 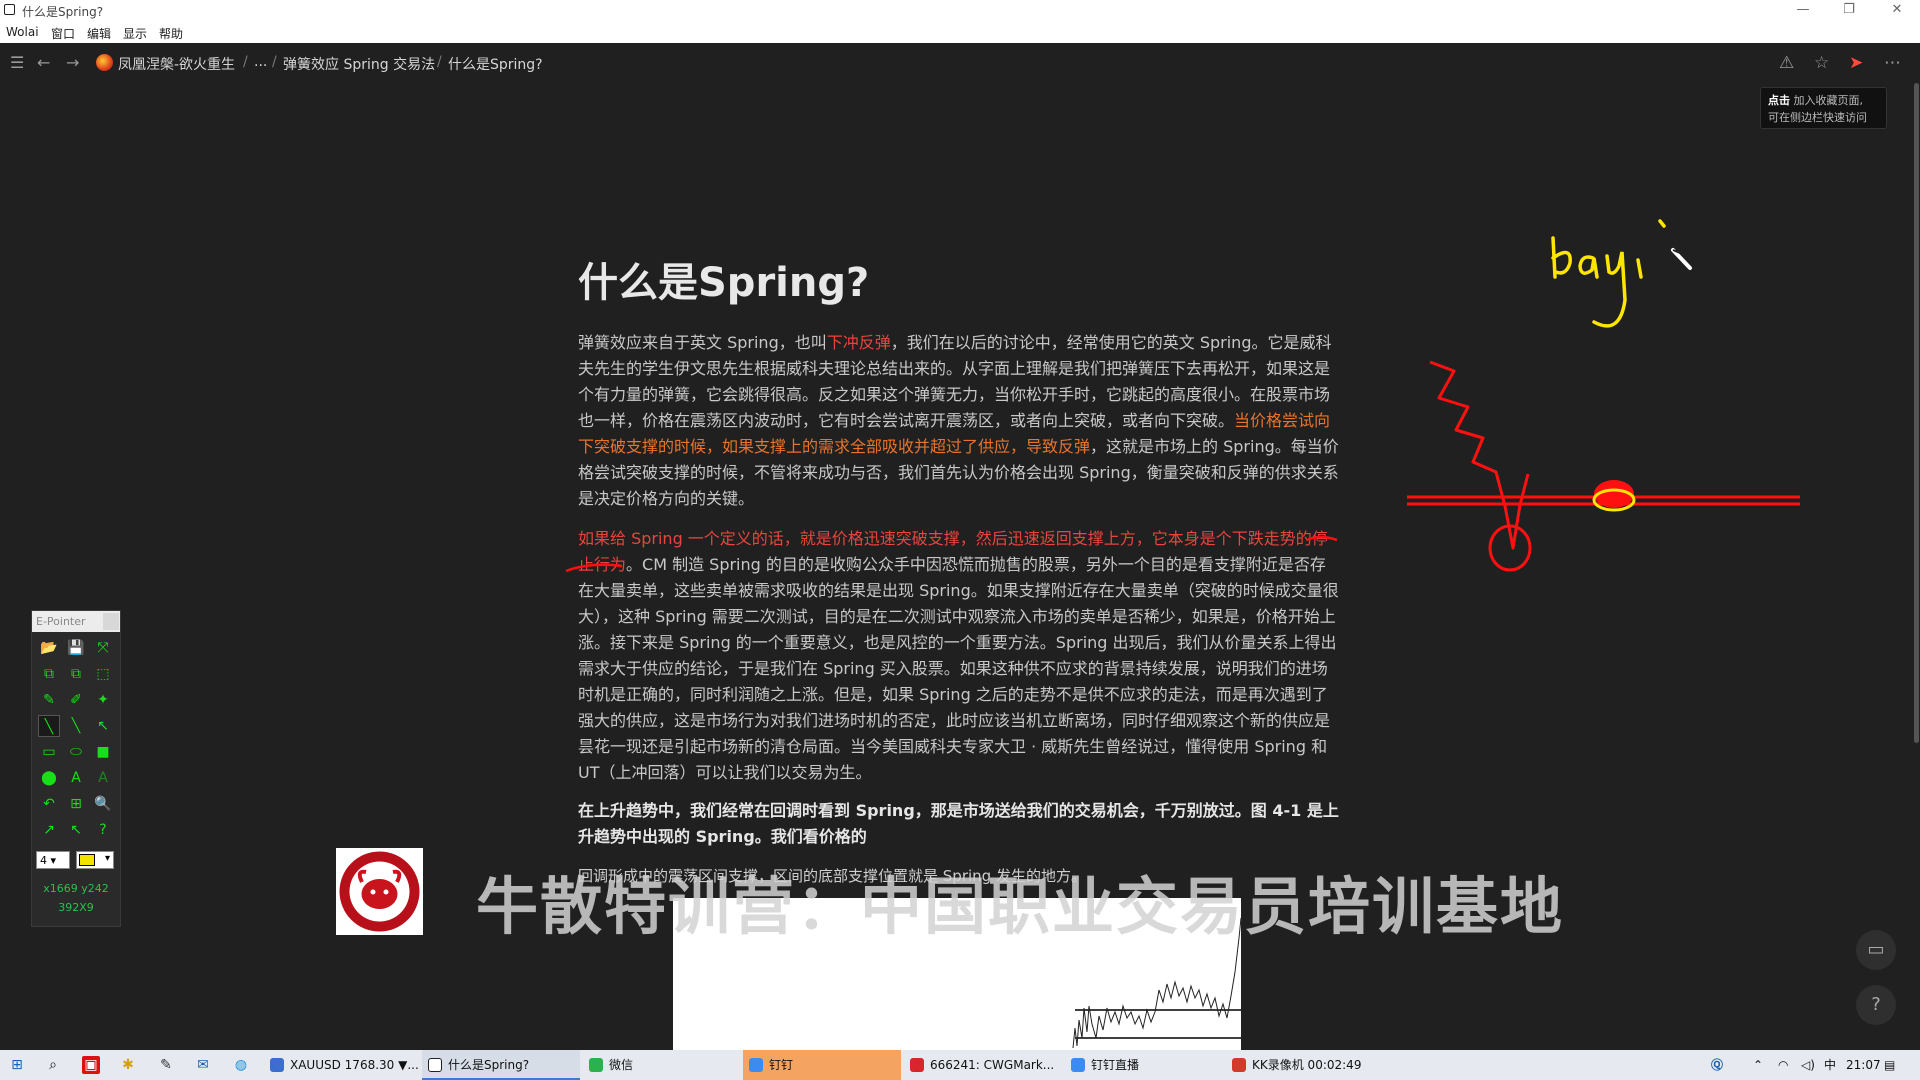 I want to click on taskbar-item-label: 微信, so click(x=621, y=1065).